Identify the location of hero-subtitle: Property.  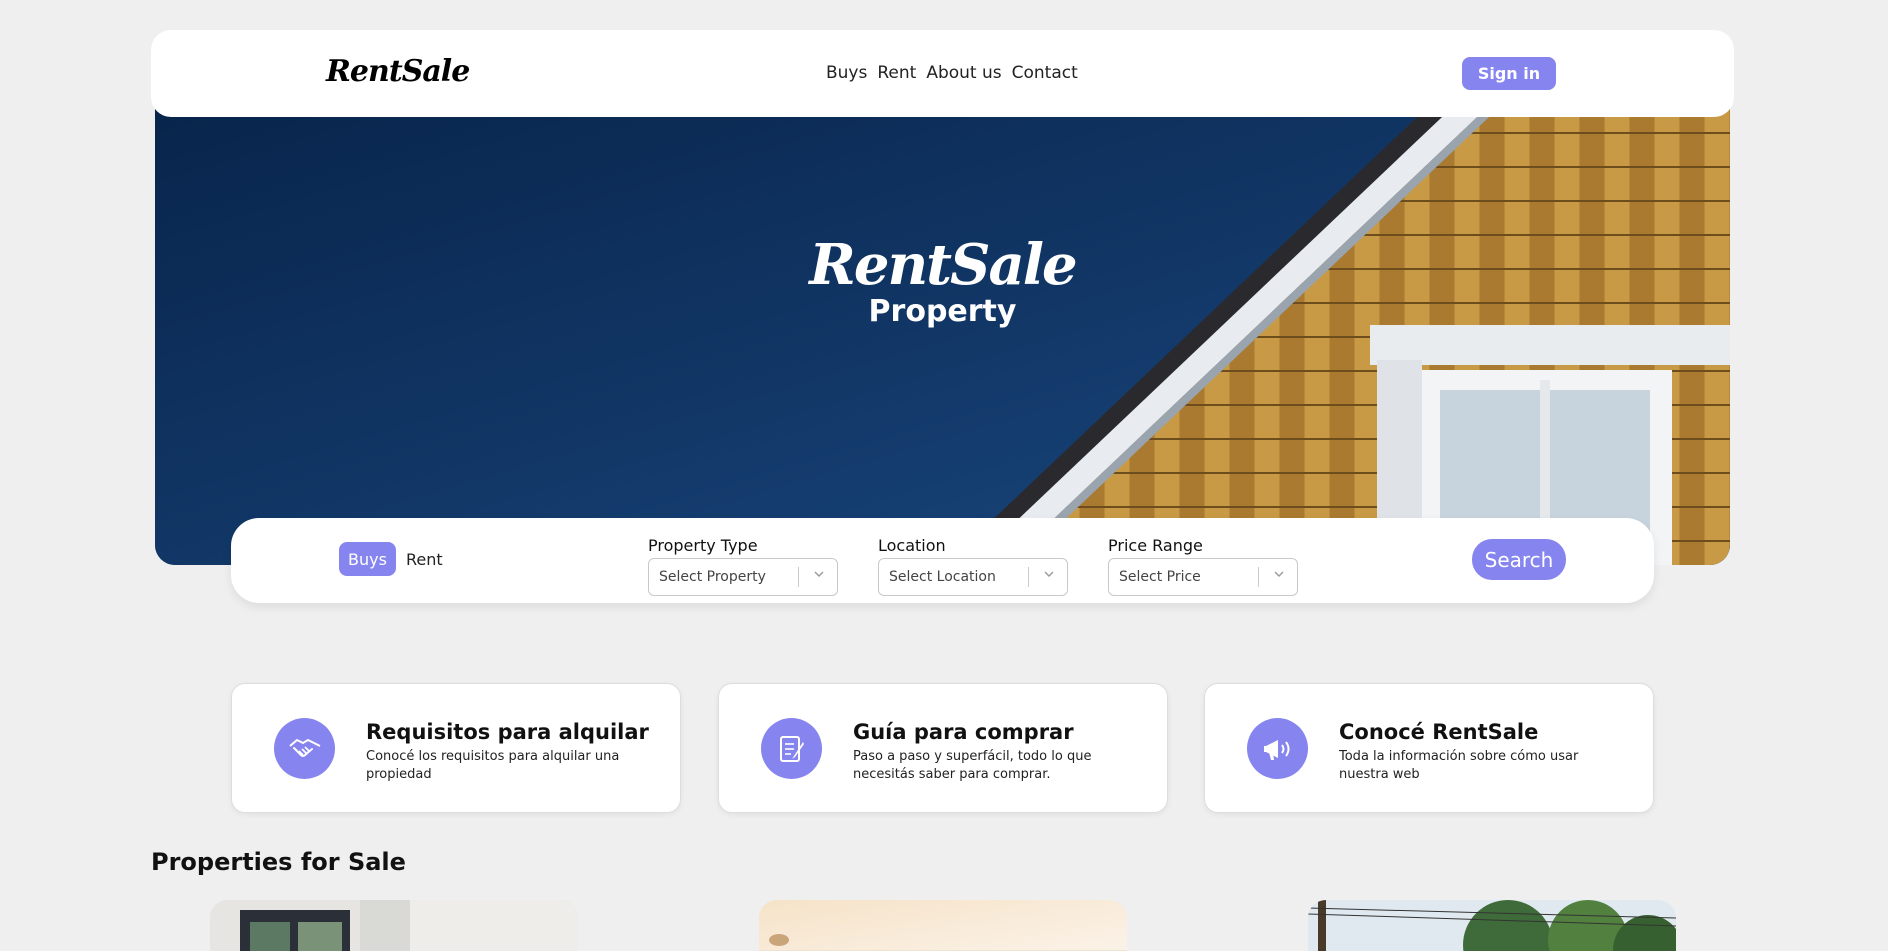
(942, 311).